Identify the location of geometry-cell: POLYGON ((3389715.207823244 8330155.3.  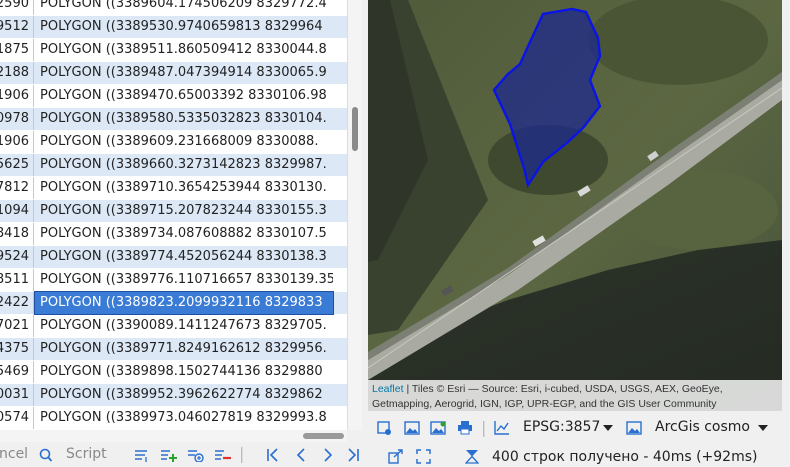
(184, 211).